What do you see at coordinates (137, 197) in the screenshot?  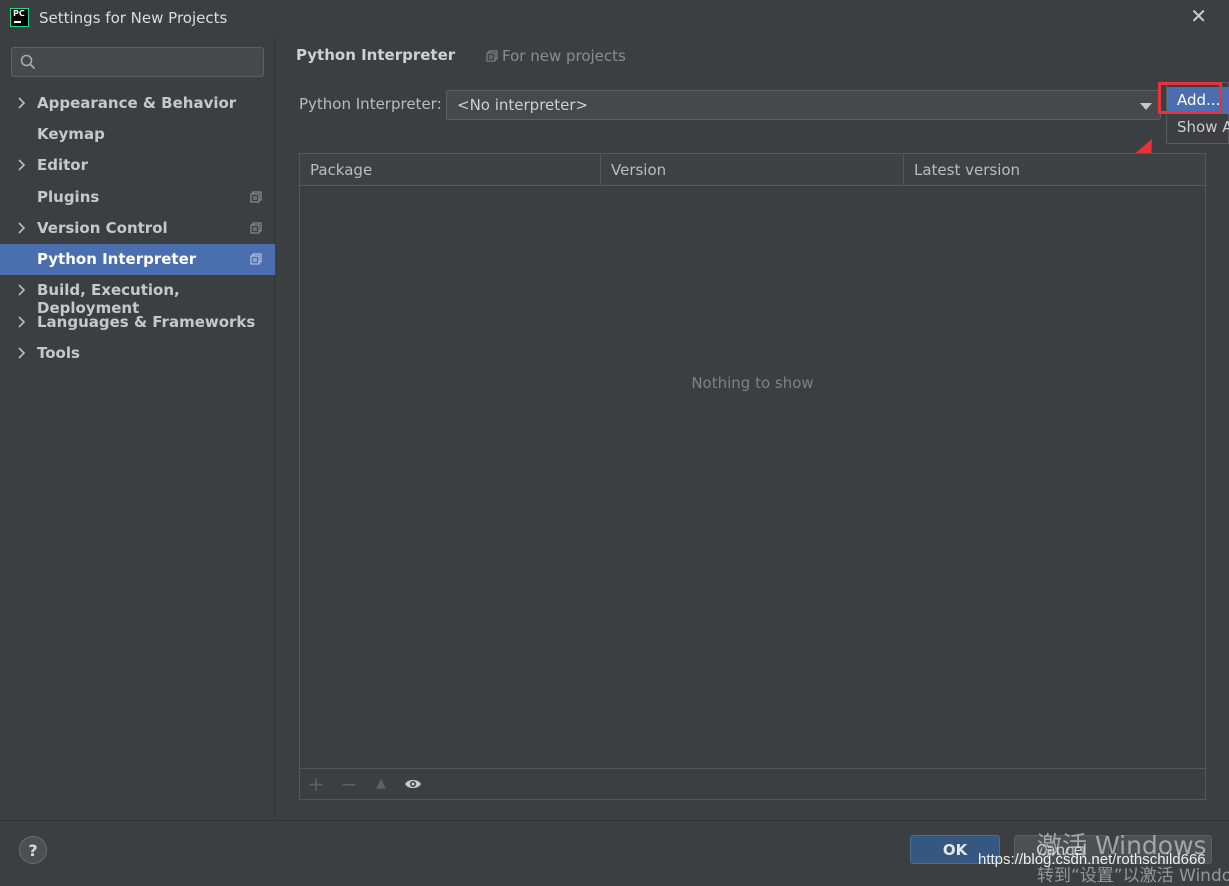 I see `sidebar-item-plugins: Plugins` at bounding box center [137, 197].